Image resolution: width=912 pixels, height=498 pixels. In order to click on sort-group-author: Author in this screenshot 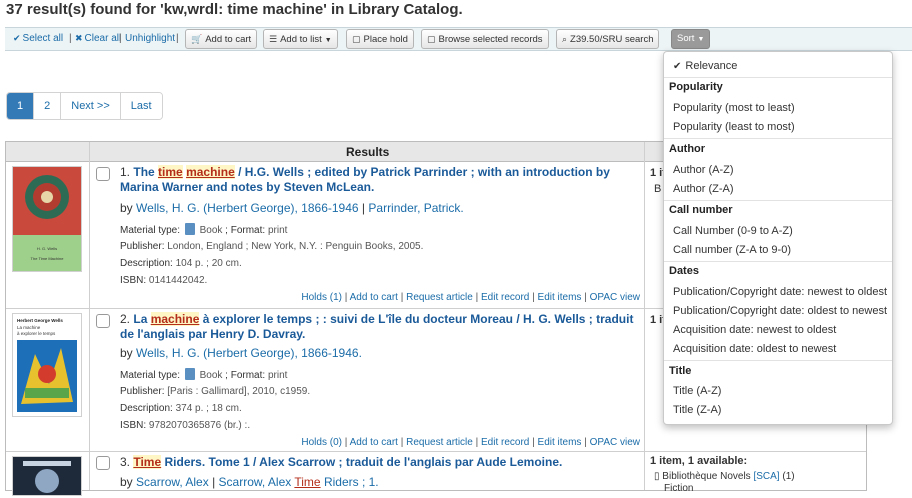, I will do `click(687, 149)`.